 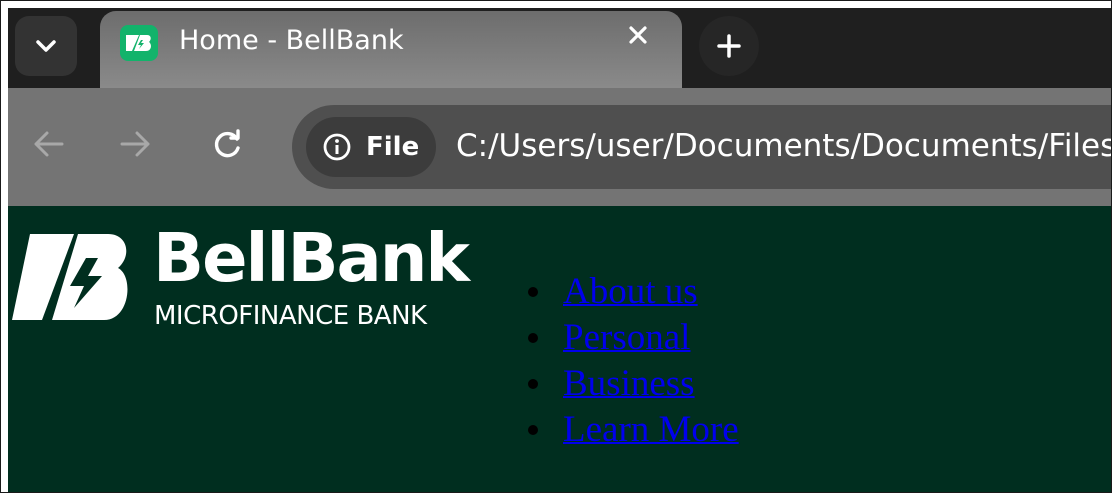 I want to click on new-tab-button, so click(x=729, y=46).